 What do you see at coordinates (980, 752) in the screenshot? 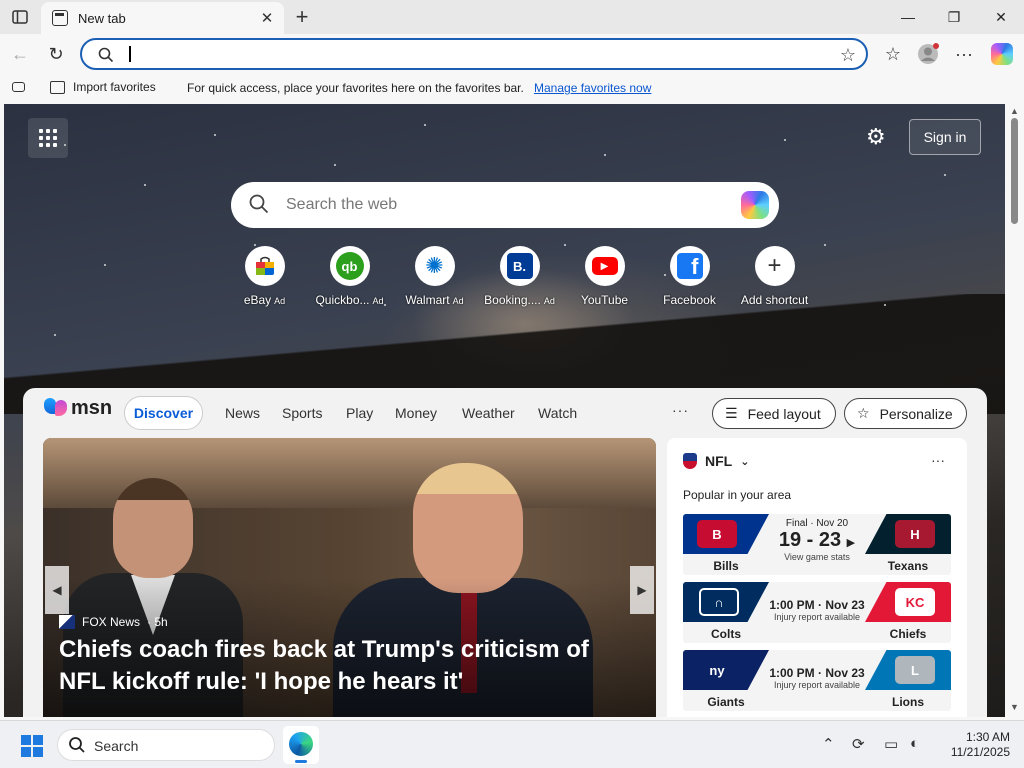
I see `clock-date: 11/21/2025` at bounding box center [980, 752].